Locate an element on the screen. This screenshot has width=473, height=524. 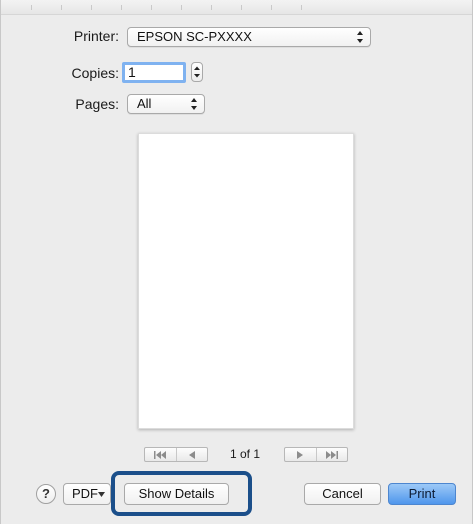
copies-input: 1 is located at coordinates (154, 72).